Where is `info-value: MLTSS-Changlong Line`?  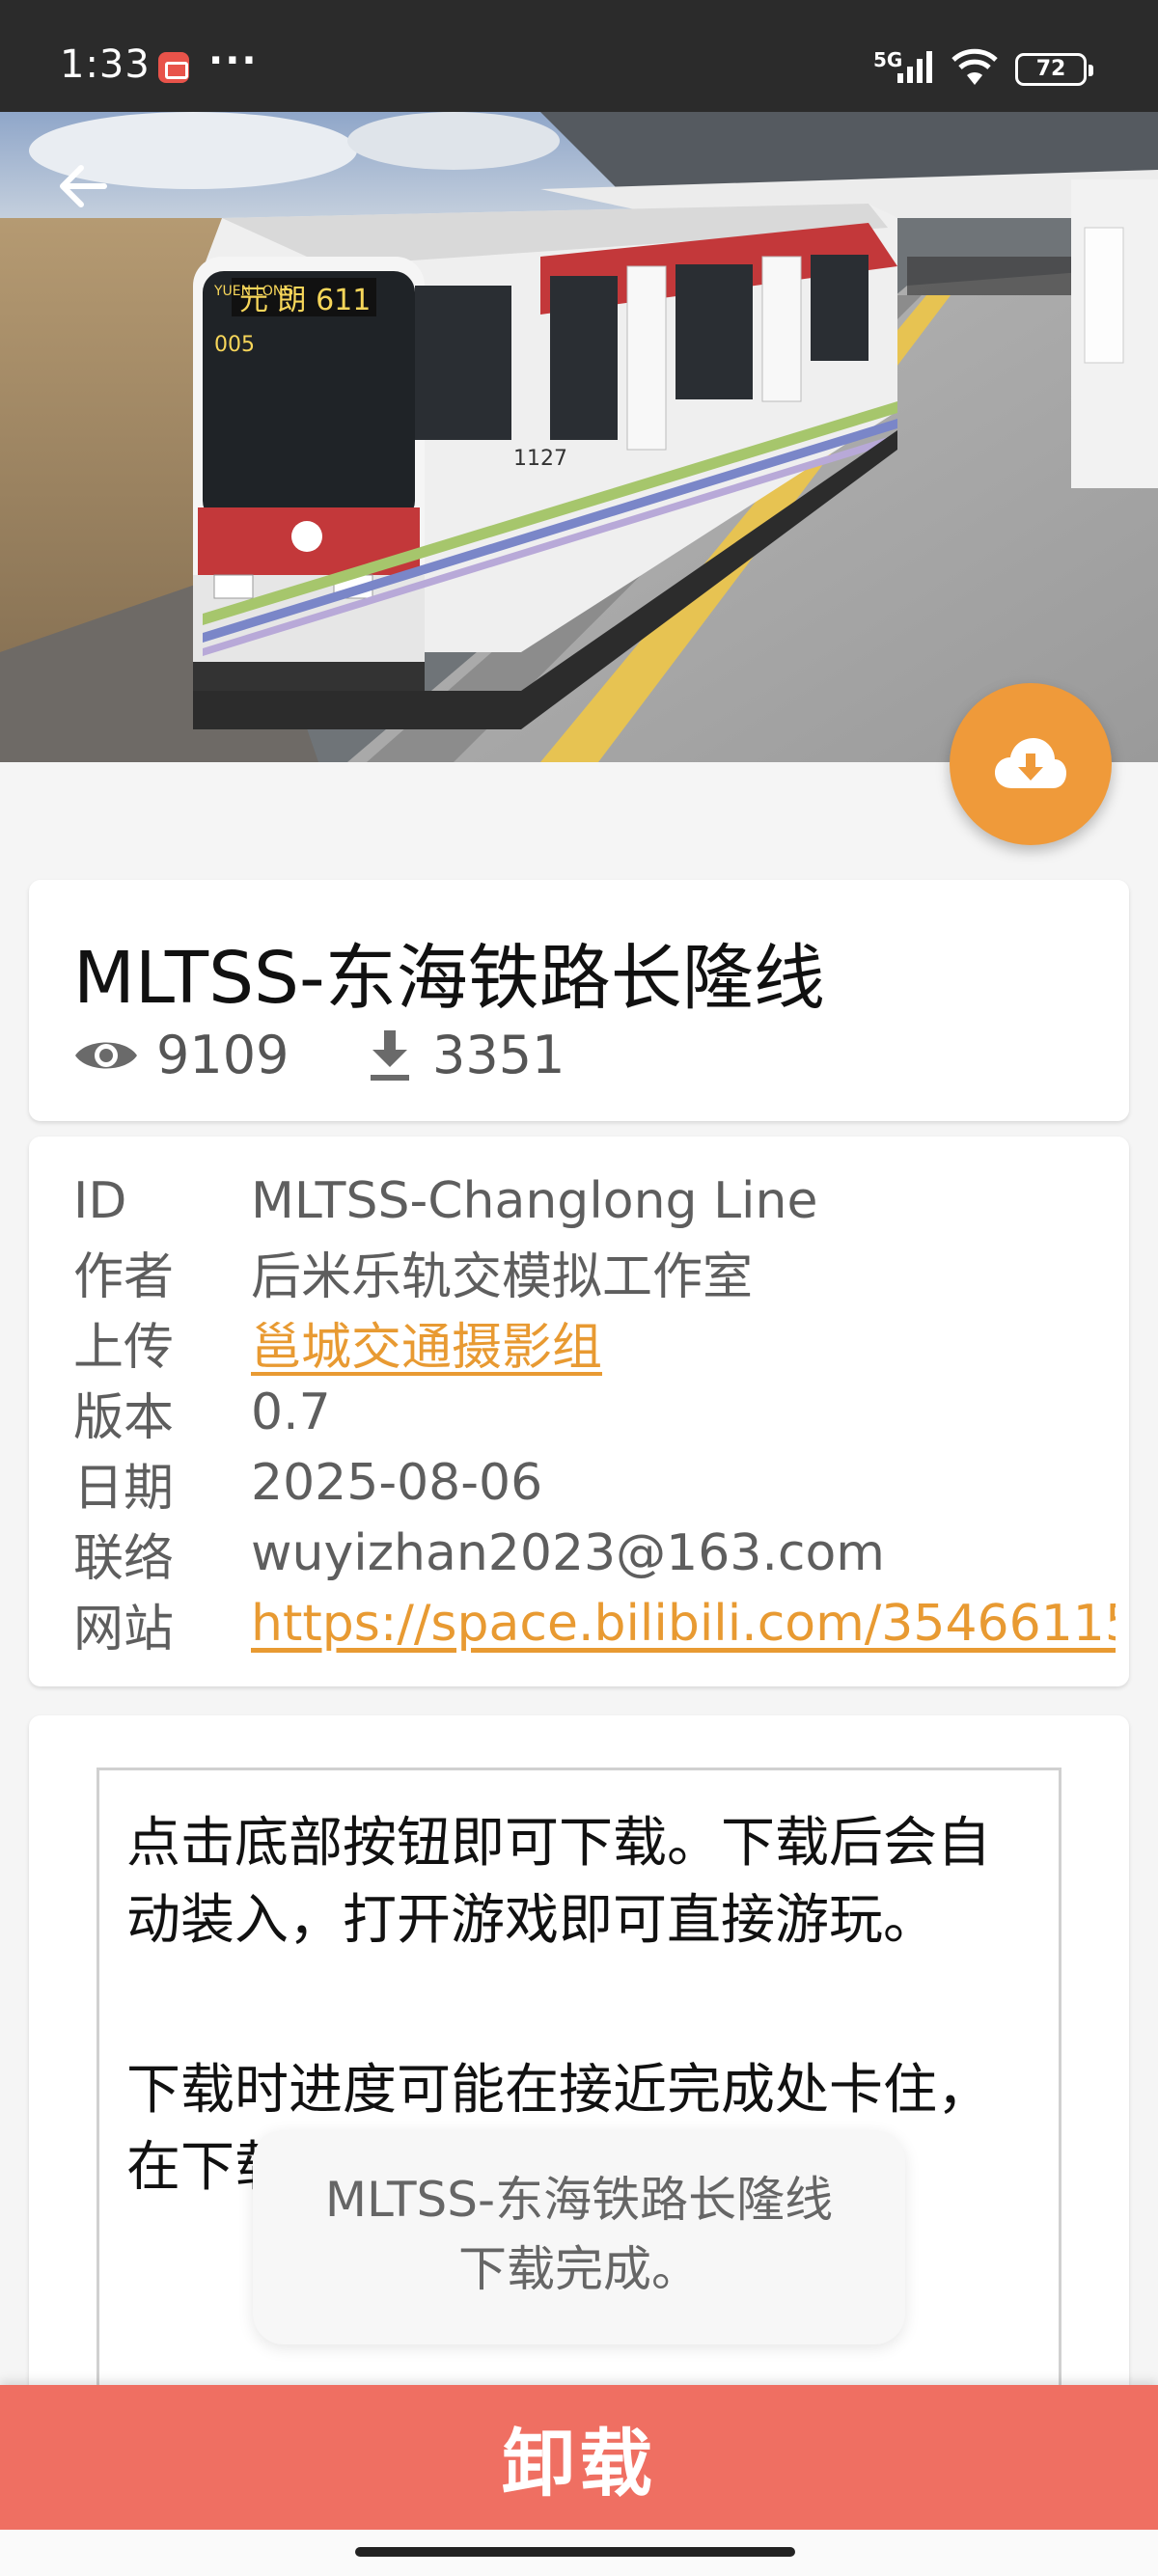
info-value: MLTSS-Changlong Line is located at coordinates (534, 1201).